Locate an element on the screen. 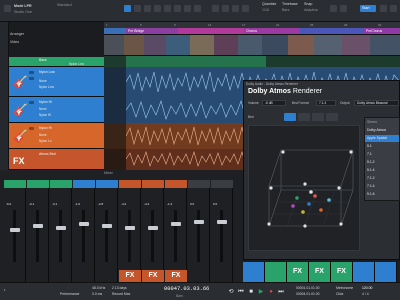  edit-view-icon is located at coordinates (333, 8).